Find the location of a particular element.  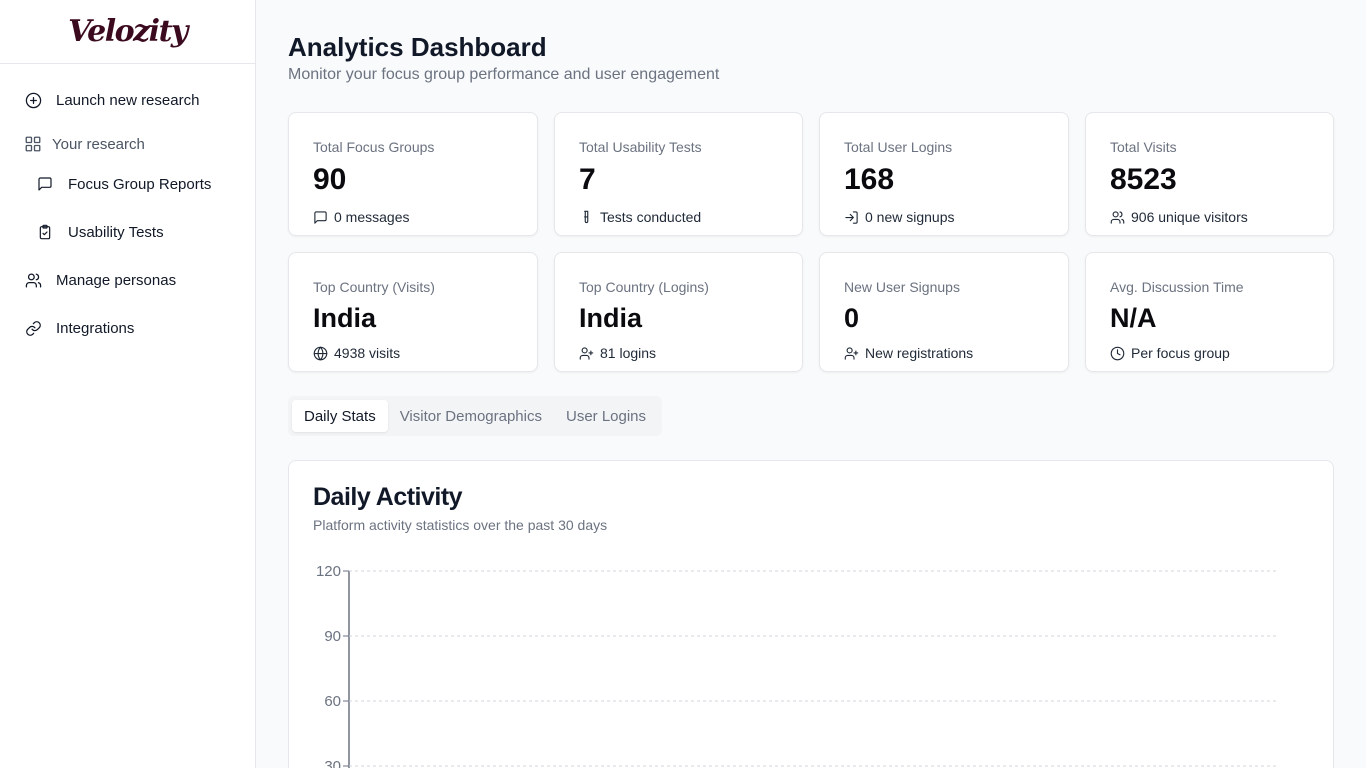

stat-card-top-country-visits: Top Country (Visits) India 4938 visits is located at coordinates (413, 312).